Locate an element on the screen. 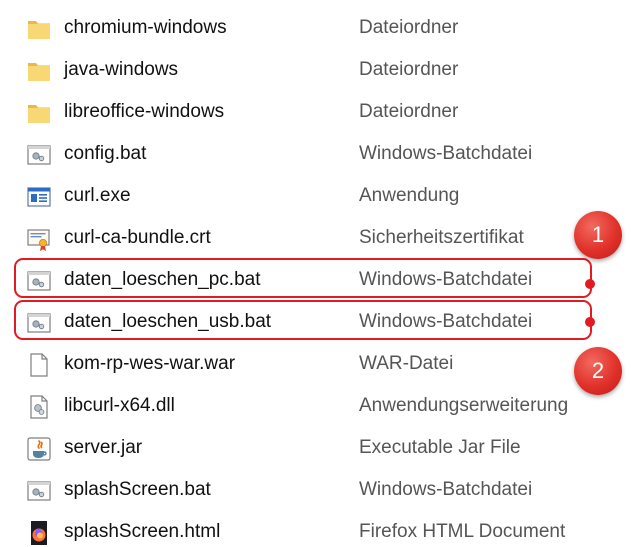 The height and width of the screenshot is (547, 643). file-type: Executable Jar File is located at coordinates (440, 447).